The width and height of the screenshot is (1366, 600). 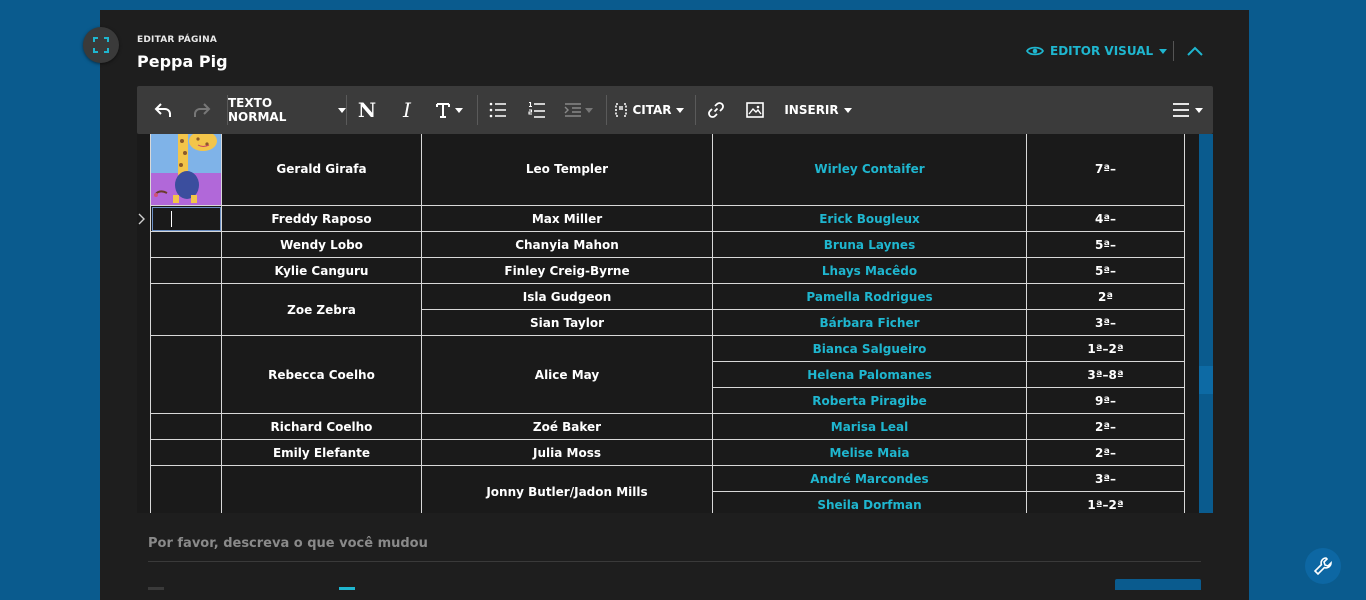 I want to click on table-cell: 2ª, so click(x=1105, y=296).